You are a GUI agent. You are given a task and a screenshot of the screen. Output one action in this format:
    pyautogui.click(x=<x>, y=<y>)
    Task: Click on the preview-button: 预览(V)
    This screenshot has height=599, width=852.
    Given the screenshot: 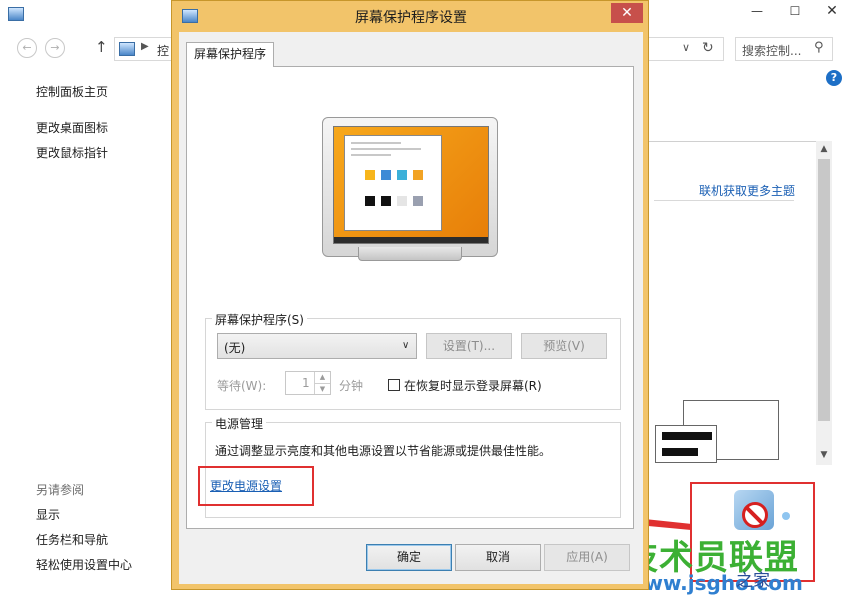 What is the action you would take?
    pyautogui.click(x=564, y=346)
    